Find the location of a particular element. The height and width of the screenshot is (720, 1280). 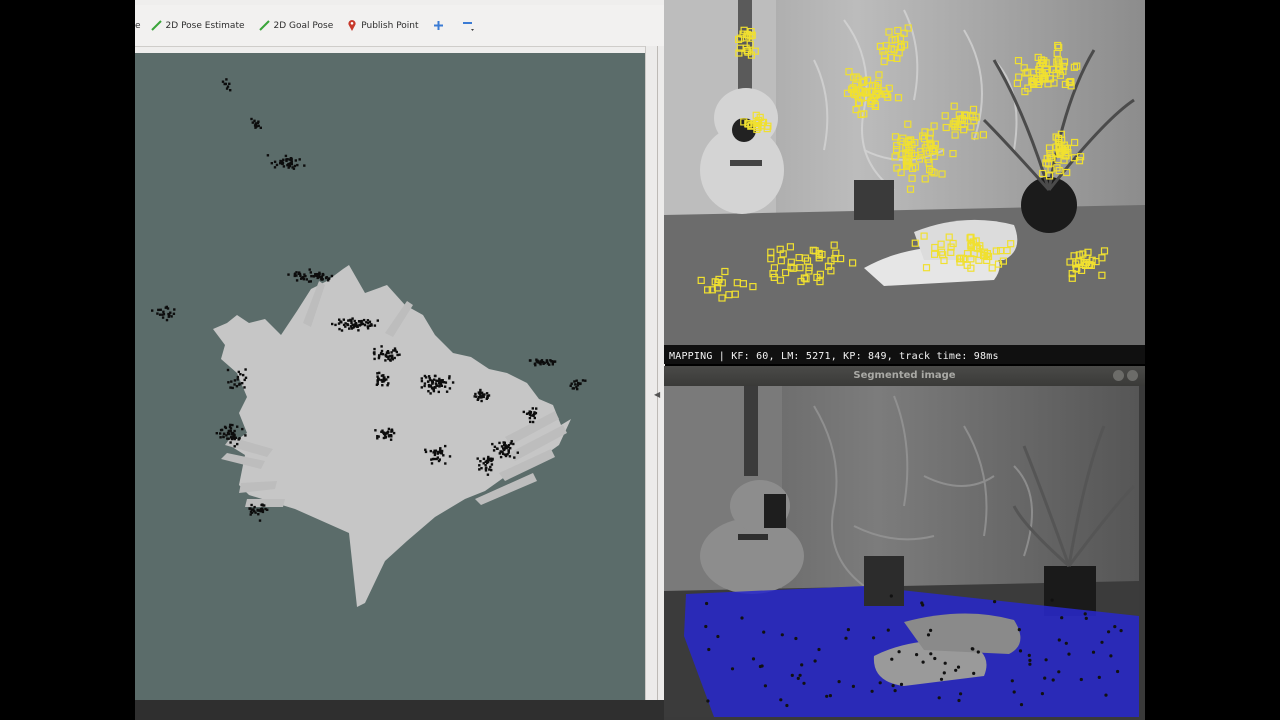

pose-estimate-tool: 2D Pose Estimate is located at coordinates (198, 26).